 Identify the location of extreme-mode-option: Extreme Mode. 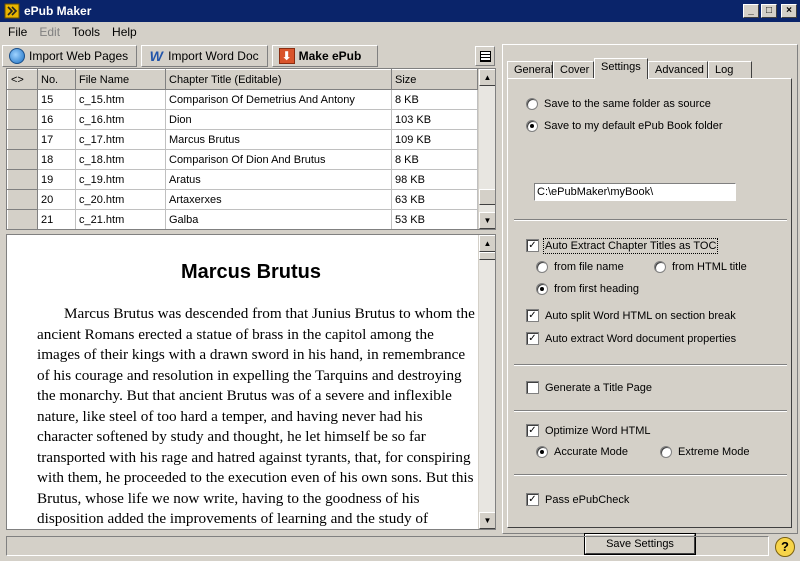
(705, 452).